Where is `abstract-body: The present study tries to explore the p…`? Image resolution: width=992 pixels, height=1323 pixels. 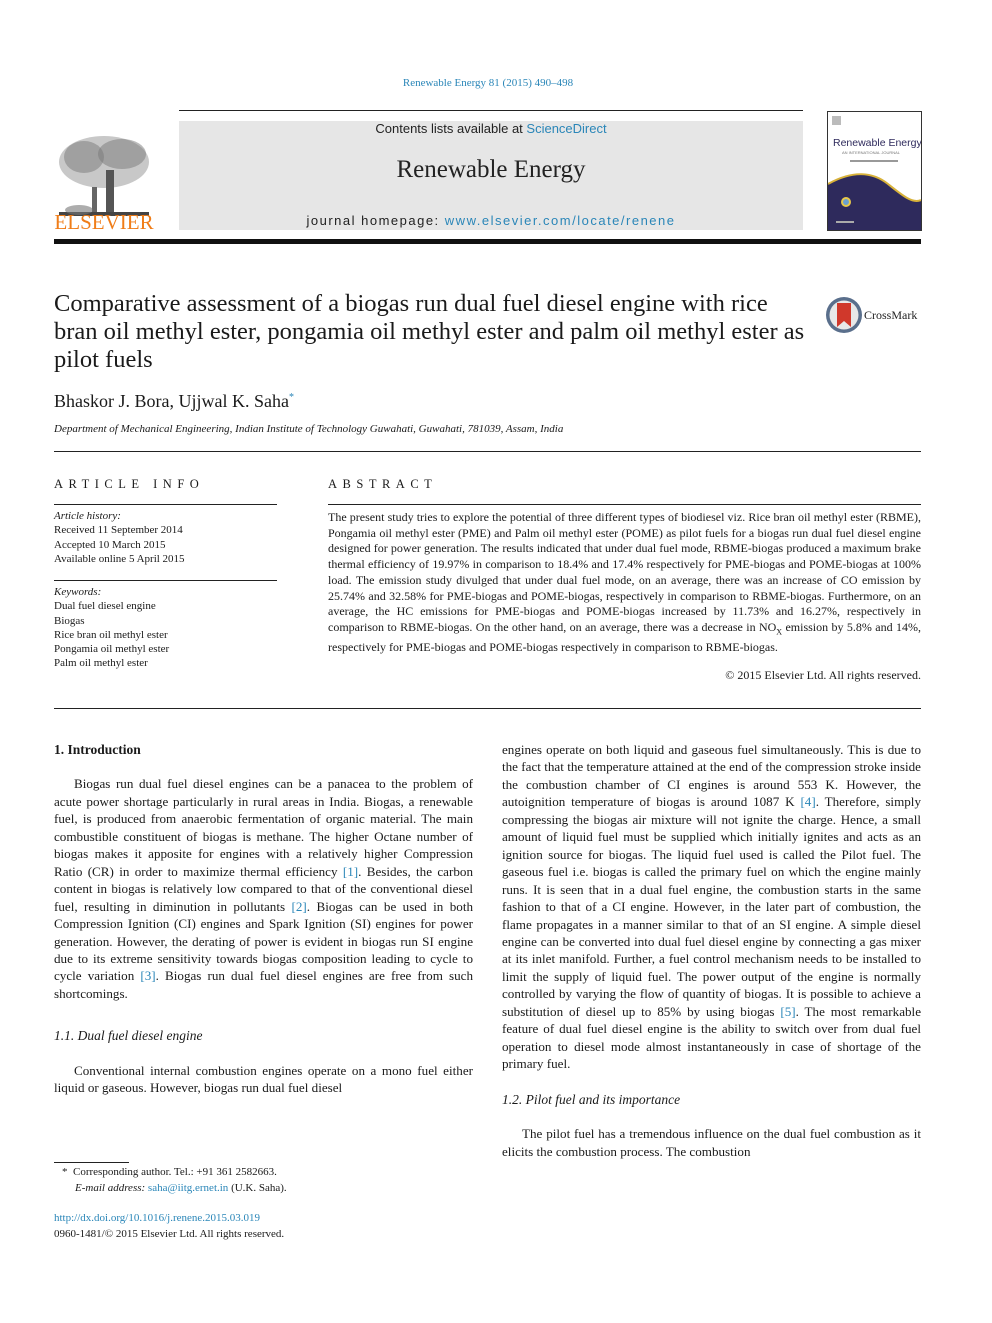 abstract-body: The present study tries to explore the p… is located at coordinates (624, 572).